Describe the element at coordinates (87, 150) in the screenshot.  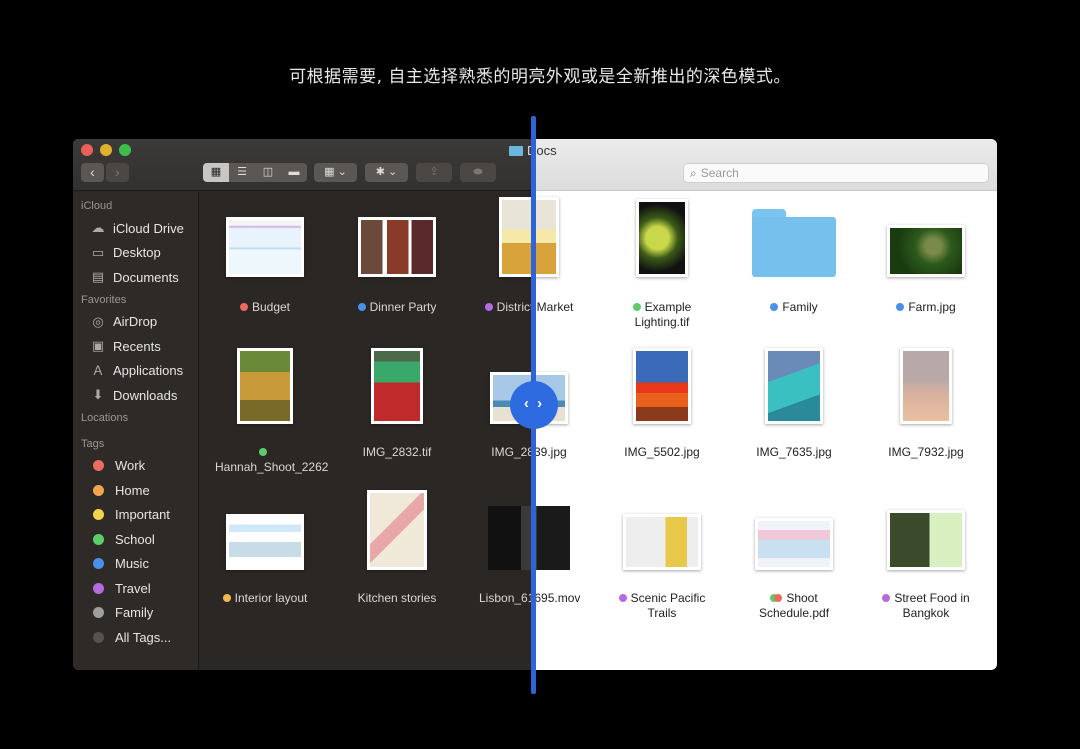
I see `close-button` at that location.